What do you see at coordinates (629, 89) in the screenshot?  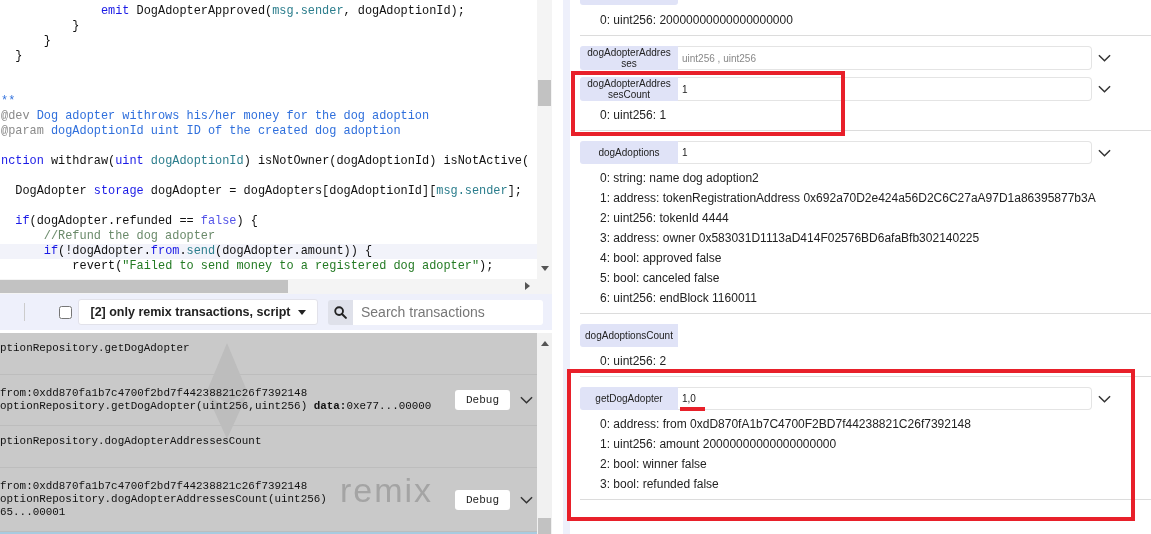 I see `function-button: dogAdopterAddressesCount` at bounding box center [629, 89].